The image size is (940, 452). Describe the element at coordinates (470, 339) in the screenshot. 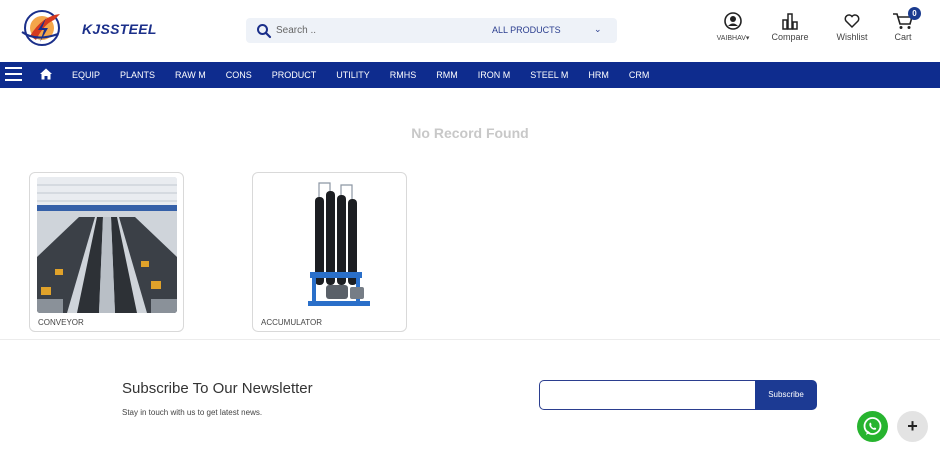

I see `footer-divider` at that location.